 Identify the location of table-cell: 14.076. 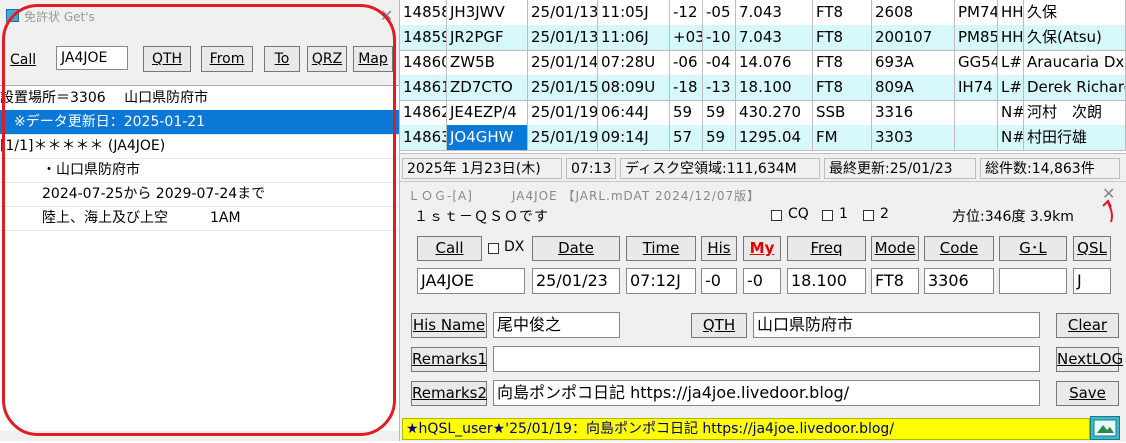
(774, 62).